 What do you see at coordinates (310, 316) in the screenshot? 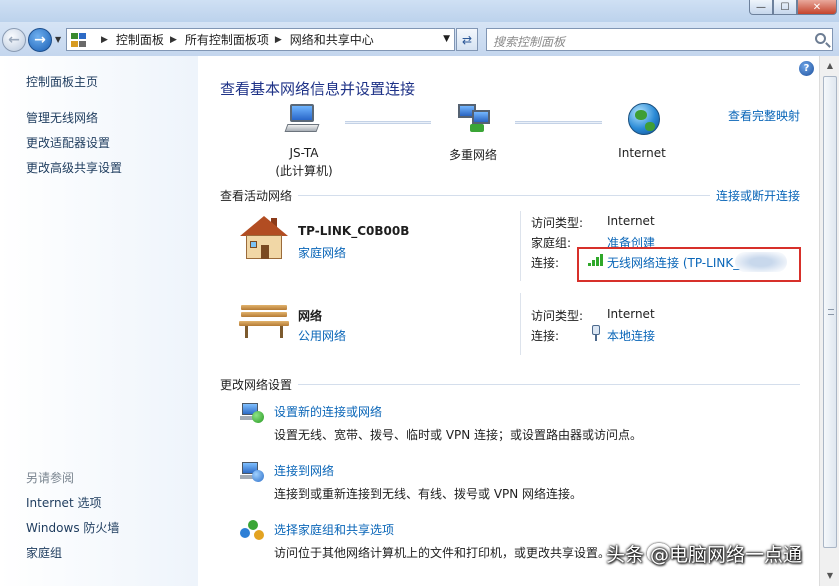
I see `network-name: 网络` at bounding box center [310, 316].